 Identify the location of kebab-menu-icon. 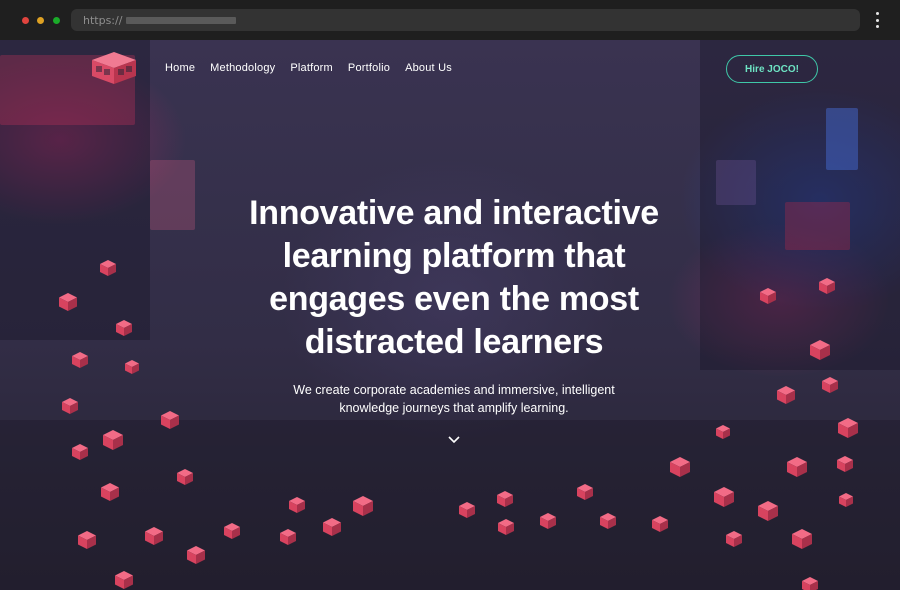
(877, 20).